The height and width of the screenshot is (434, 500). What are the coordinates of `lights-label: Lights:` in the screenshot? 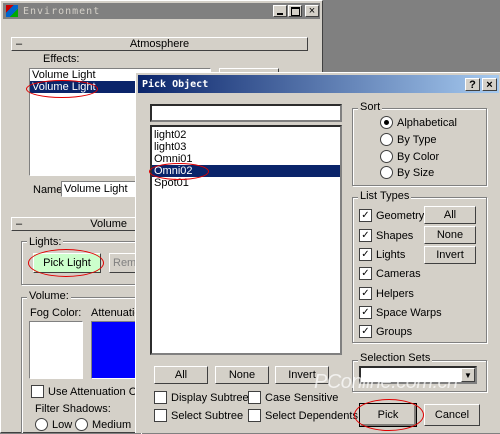 It's located at (45, 242).